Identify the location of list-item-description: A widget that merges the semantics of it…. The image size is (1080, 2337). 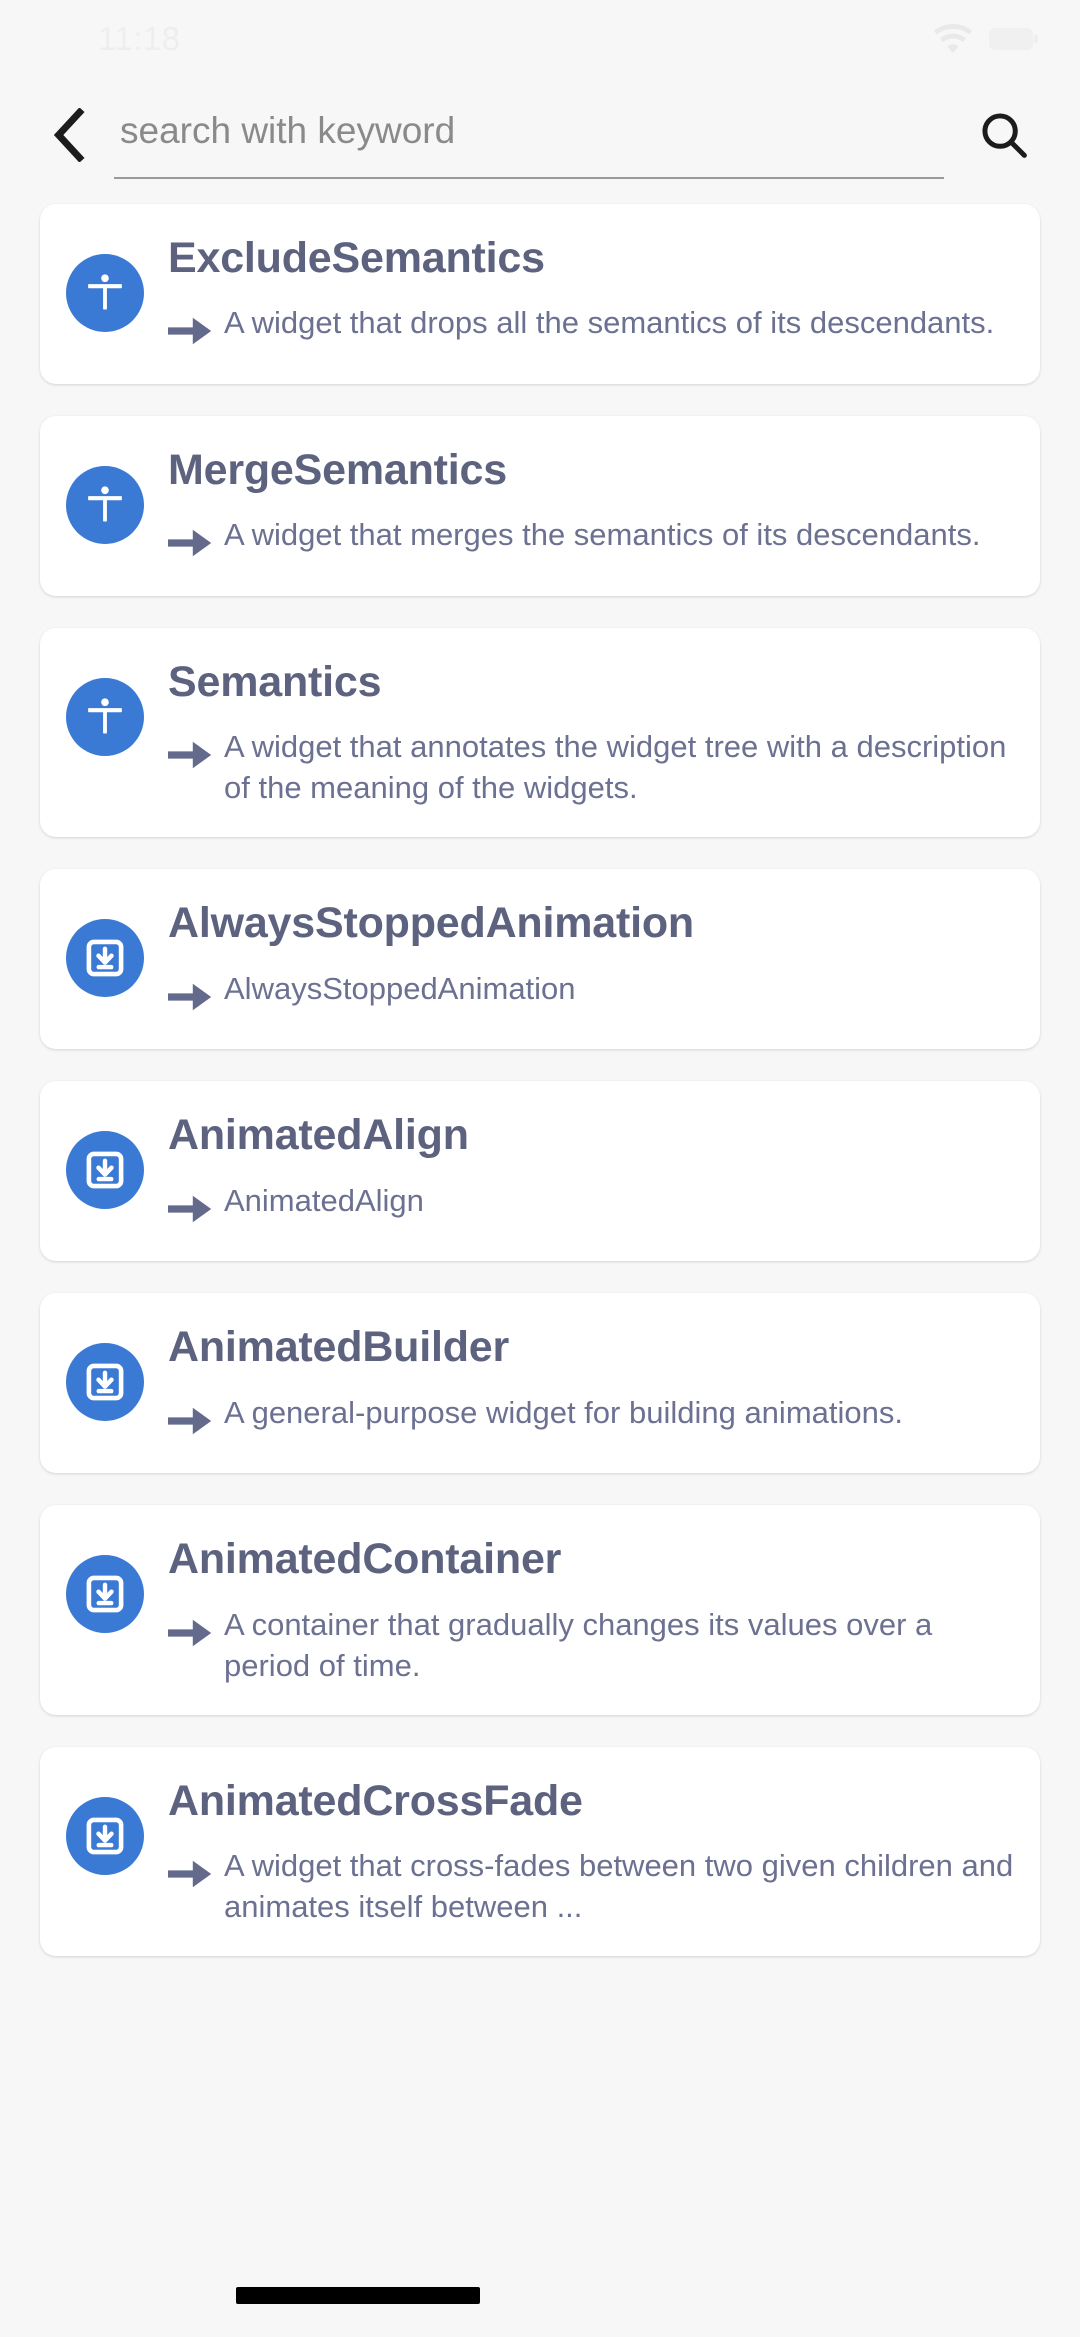
(602, 535).